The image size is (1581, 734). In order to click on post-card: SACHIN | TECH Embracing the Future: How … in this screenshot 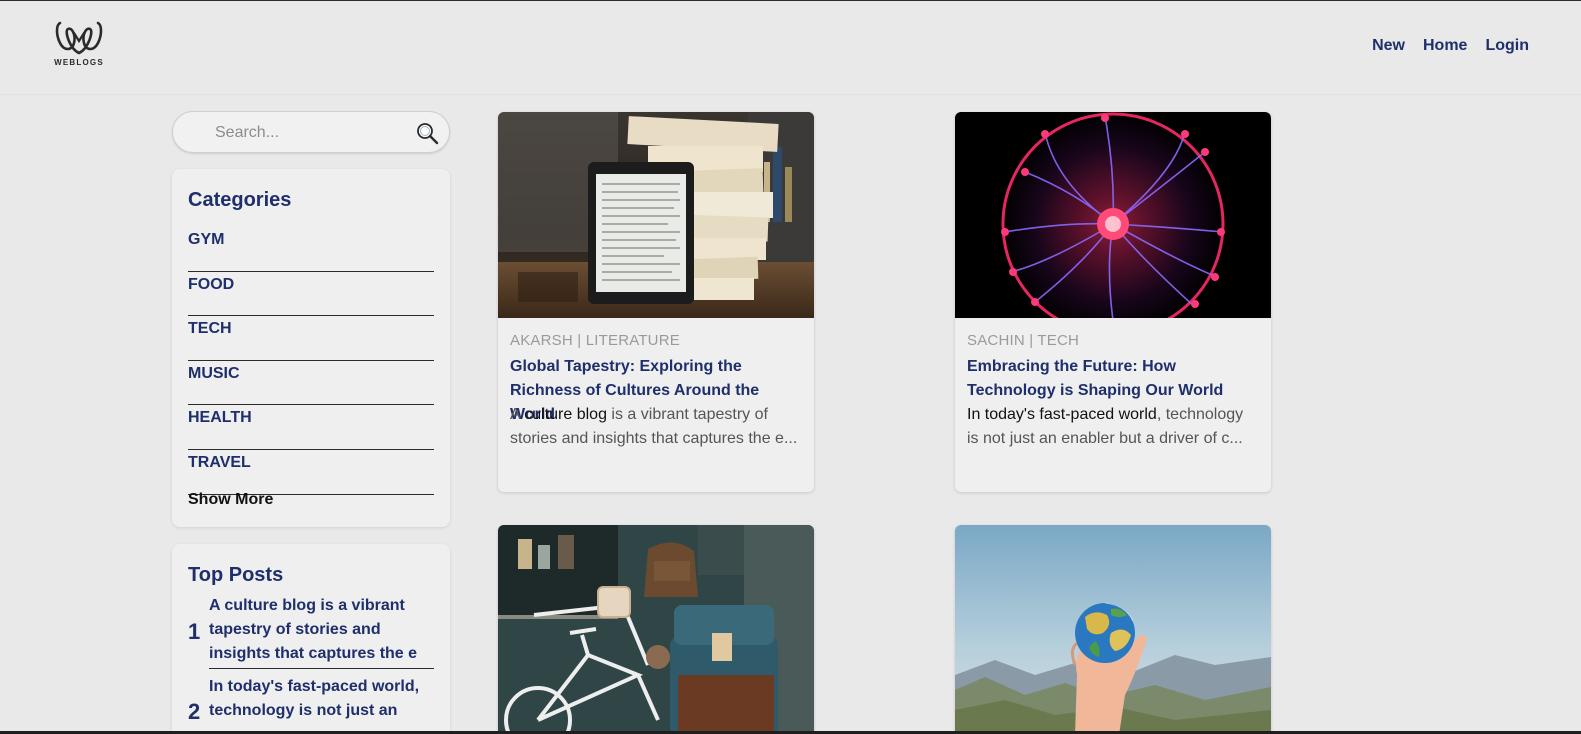, I will do `click(1113, 302)`.